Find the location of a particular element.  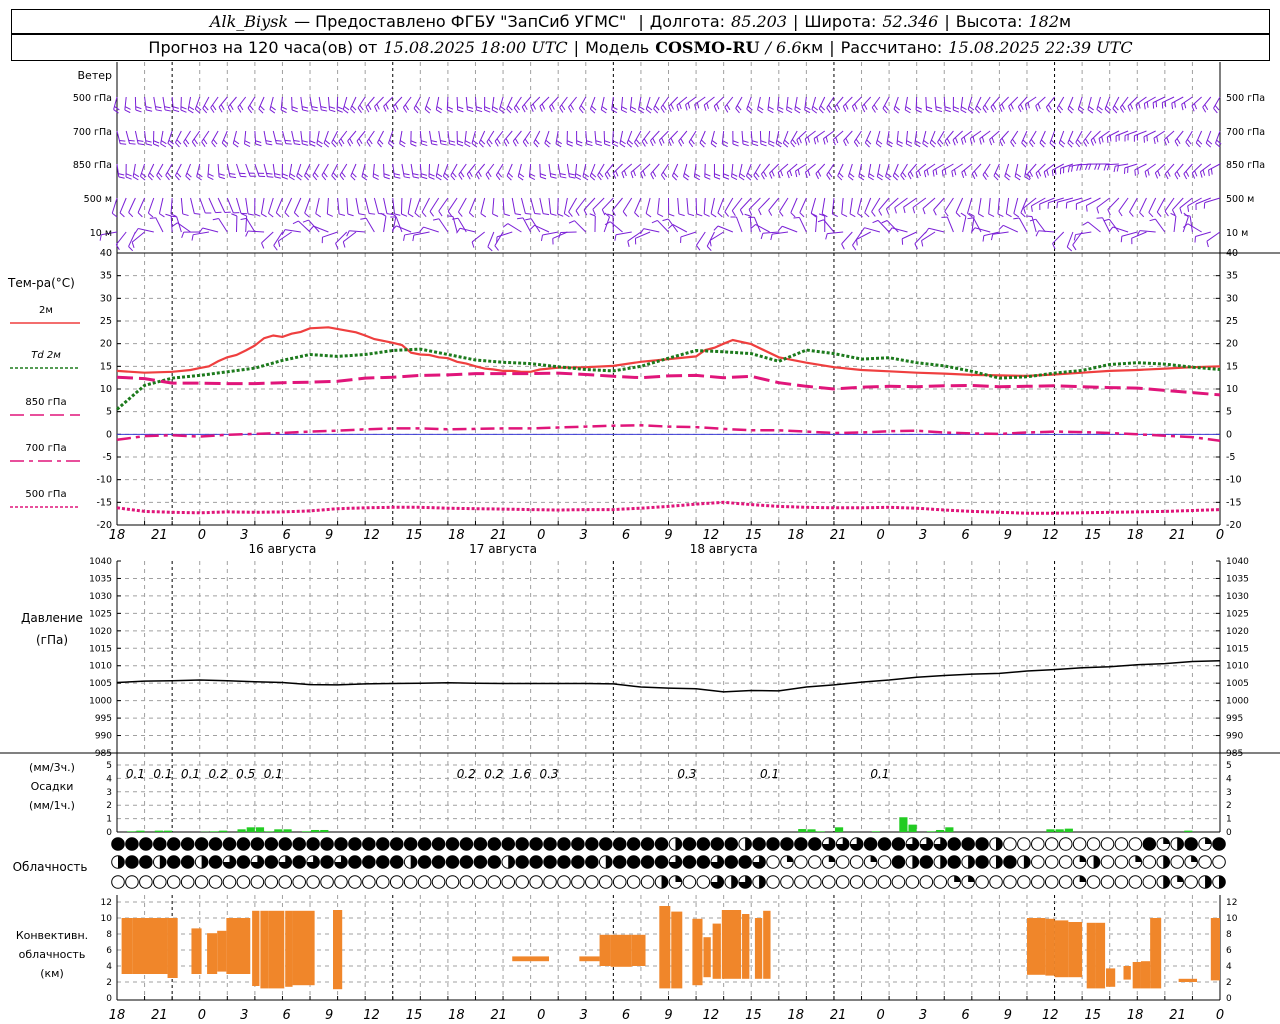

pressure-y-tick-label: 1040 is located at coordinates (1237, 562).